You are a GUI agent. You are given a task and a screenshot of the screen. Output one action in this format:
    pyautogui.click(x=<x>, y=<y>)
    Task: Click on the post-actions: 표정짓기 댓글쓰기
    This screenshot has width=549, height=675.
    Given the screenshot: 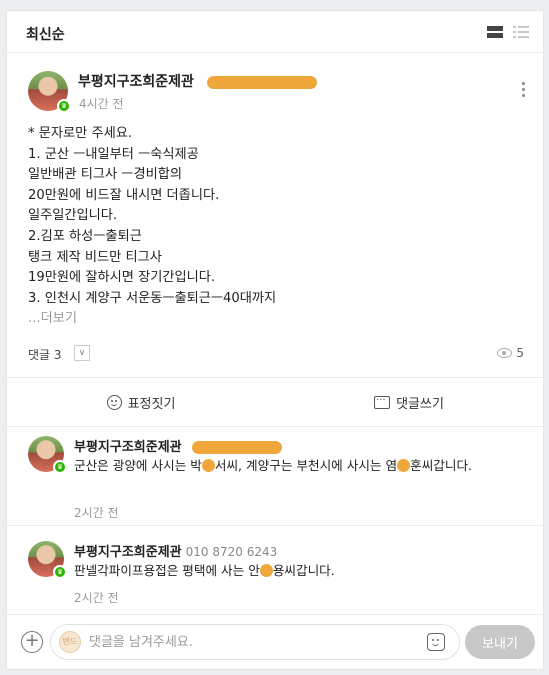 What is the action you would take?
    pyautogui.click(x=275, y=402)
    